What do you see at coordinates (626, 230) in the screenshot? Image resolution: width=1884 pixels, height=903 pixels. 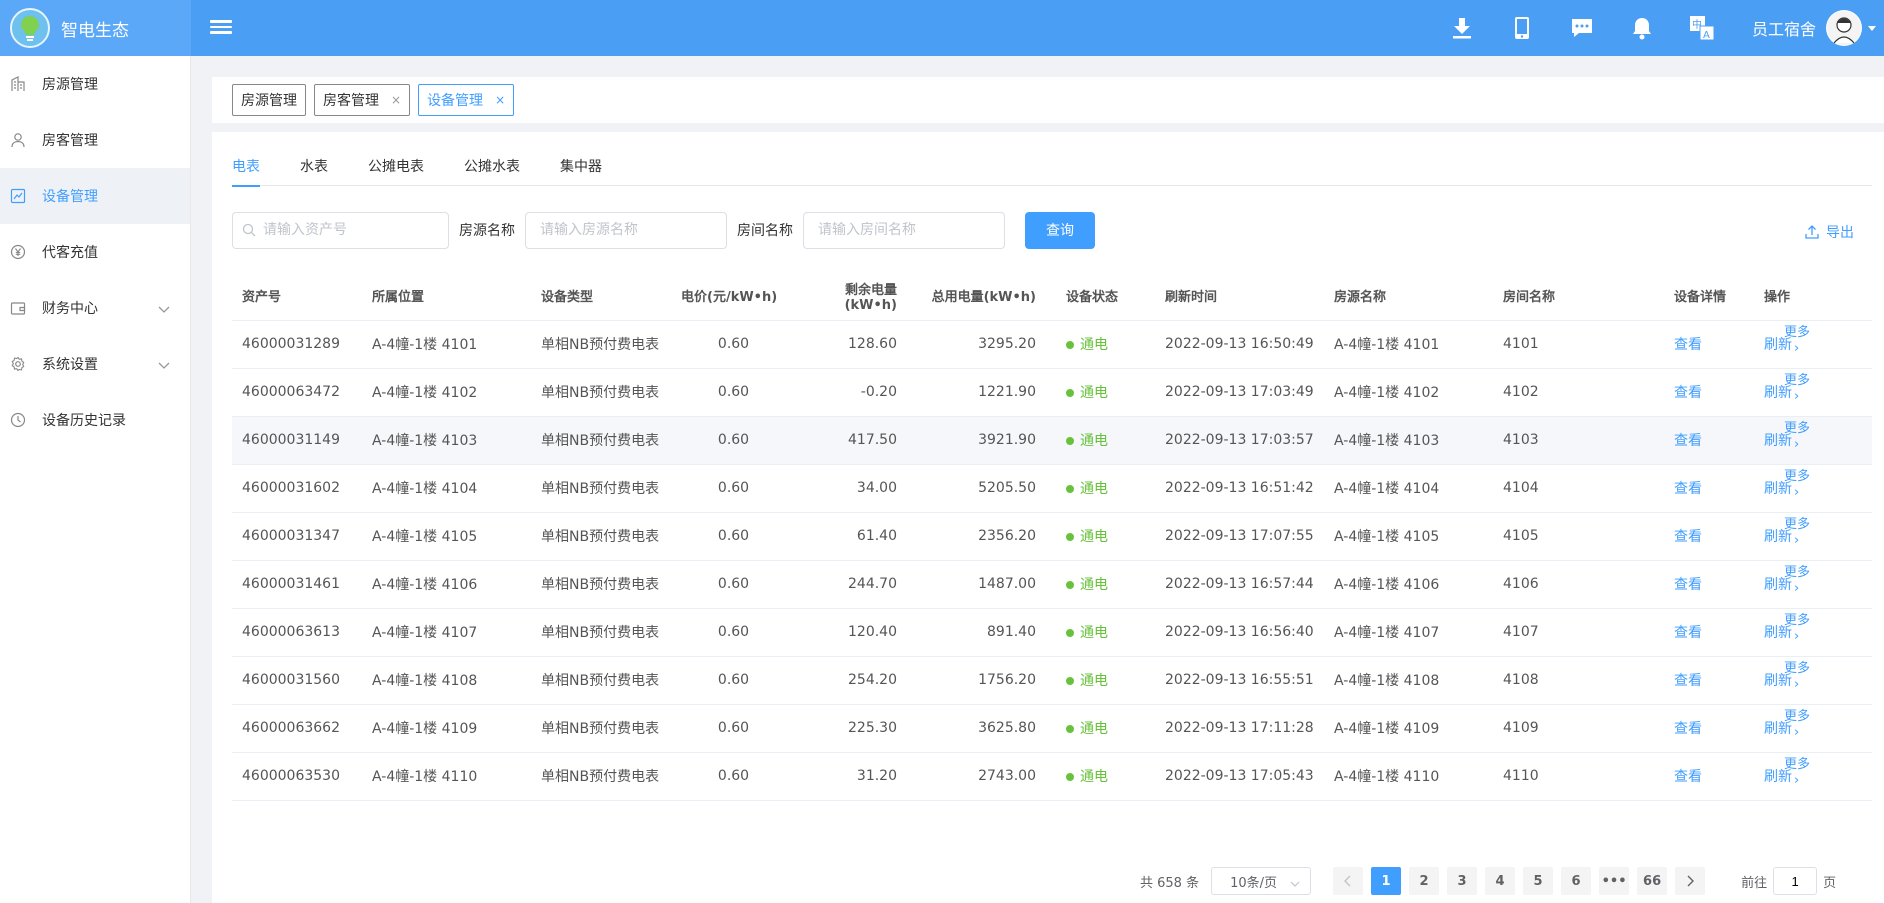 I see `property-name-input` at bounding box center [626, 230].